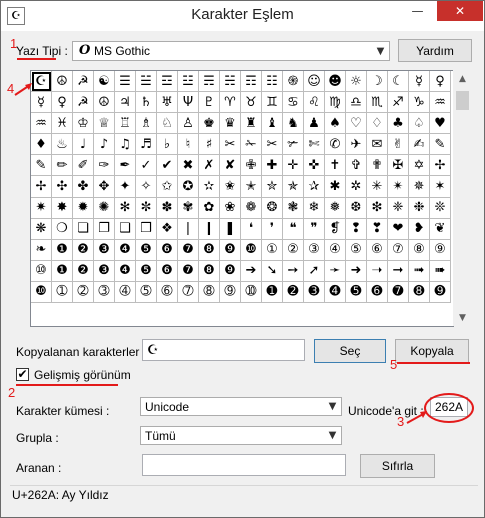 The image size is (485, 518). What do you see at coordinates (230, 187) in the screenshot?
I see `char-cell: ✬` at bounding box center [230, 187].